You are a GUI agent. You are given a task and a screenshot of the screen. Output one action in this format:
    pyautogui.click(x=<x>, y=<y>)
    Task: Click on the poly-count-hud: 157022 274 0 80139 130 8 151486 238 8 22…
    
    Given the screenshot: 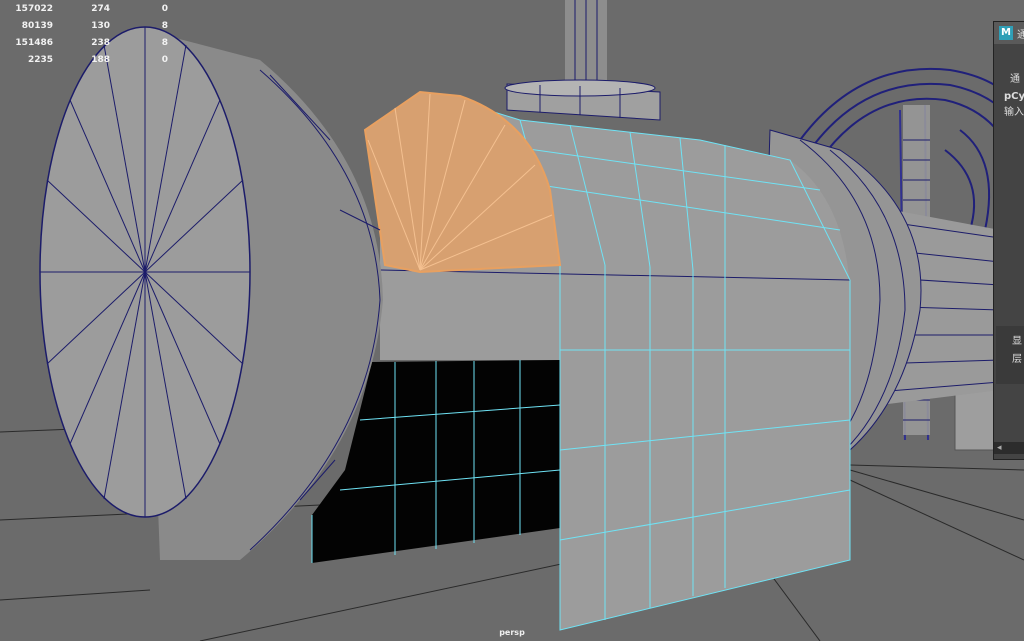 What is the action you would take?
    pyautogui.click(x=90, y=38)
    